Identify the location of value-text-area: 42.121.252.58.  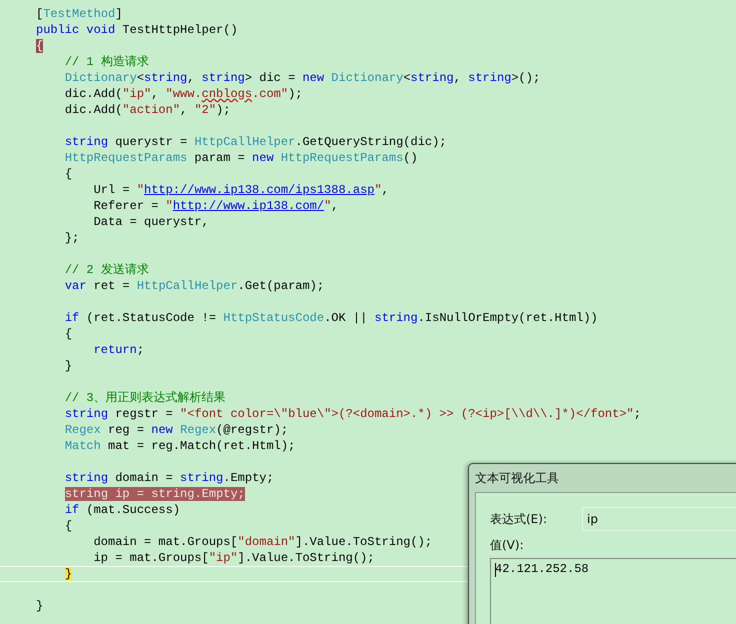
(613, 591).